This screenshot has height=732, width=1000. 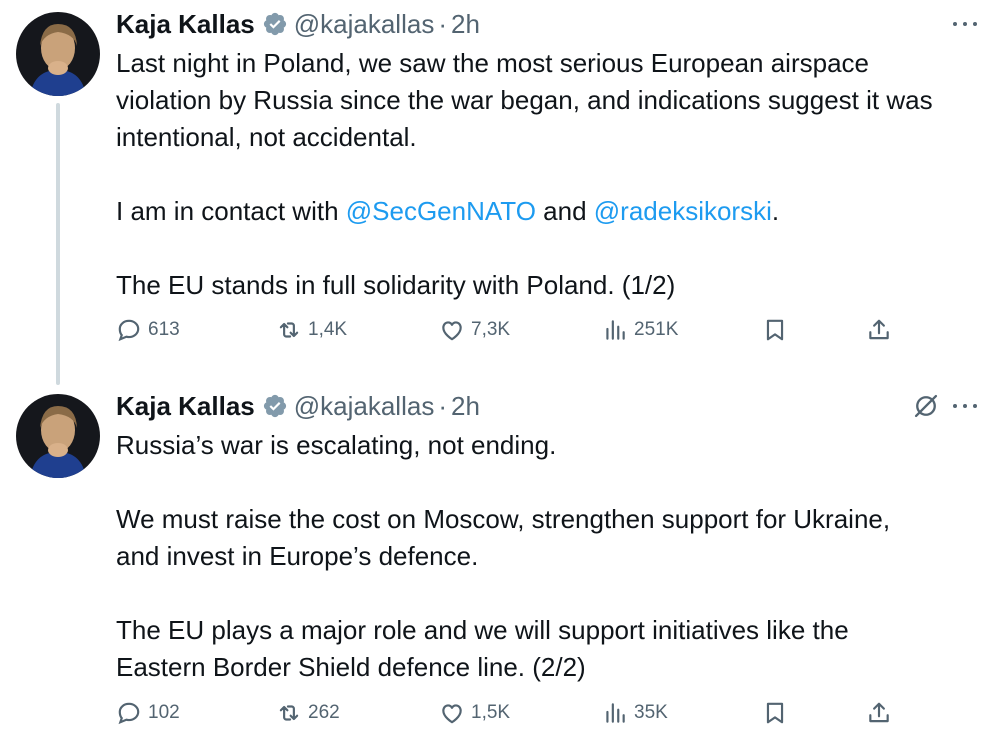 What do you see at coordinates (266, 137) in the screenshot?
I see `text-line: intentional, not accidental.` at bounding box center [266, 137].